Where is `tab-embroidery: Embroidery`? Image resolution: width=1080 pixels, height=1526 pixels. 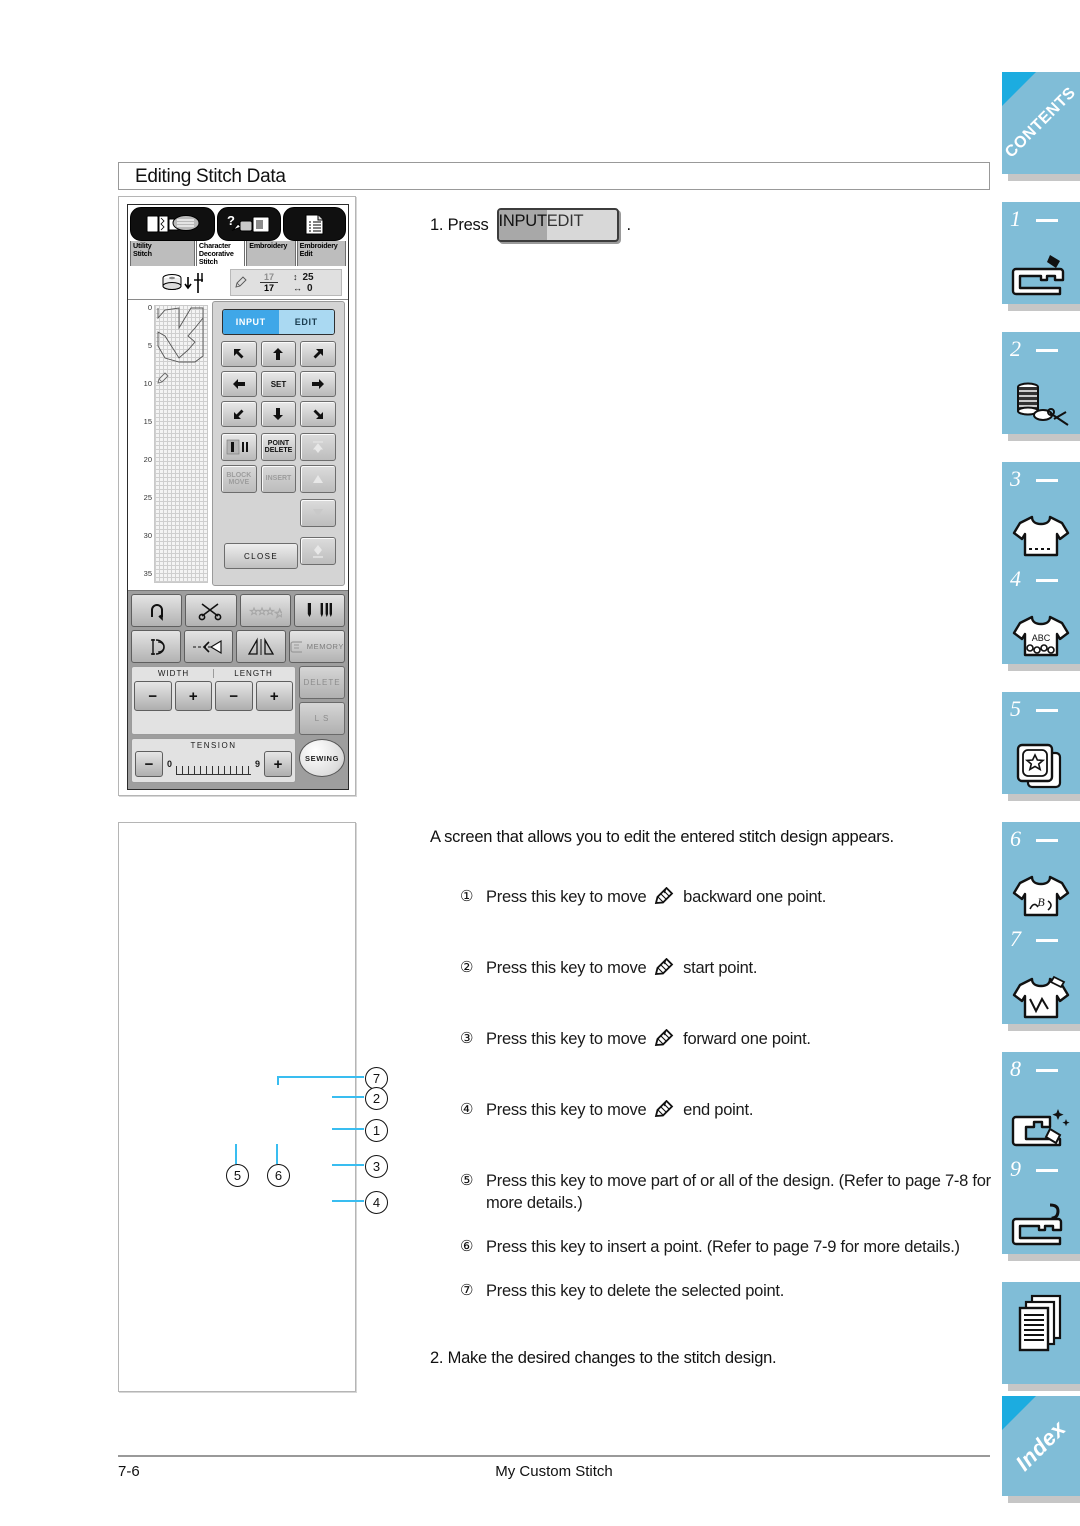
tab-embroidery: Embroidery is located at coordinates (271, 253).